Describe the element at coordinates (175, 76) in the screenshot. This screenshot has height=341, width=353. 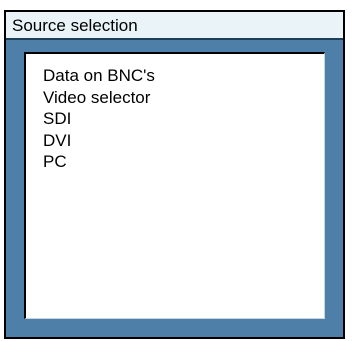
I see `source-item-data-on-bncs: Data on BNC's` at that location.